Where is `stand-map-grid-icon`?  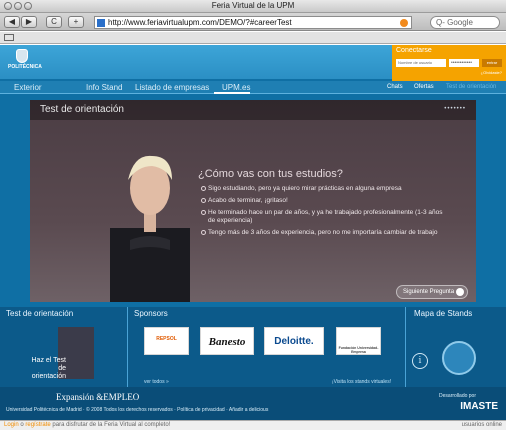 stand-map-grid-icon is located at coordinates (459, 358).